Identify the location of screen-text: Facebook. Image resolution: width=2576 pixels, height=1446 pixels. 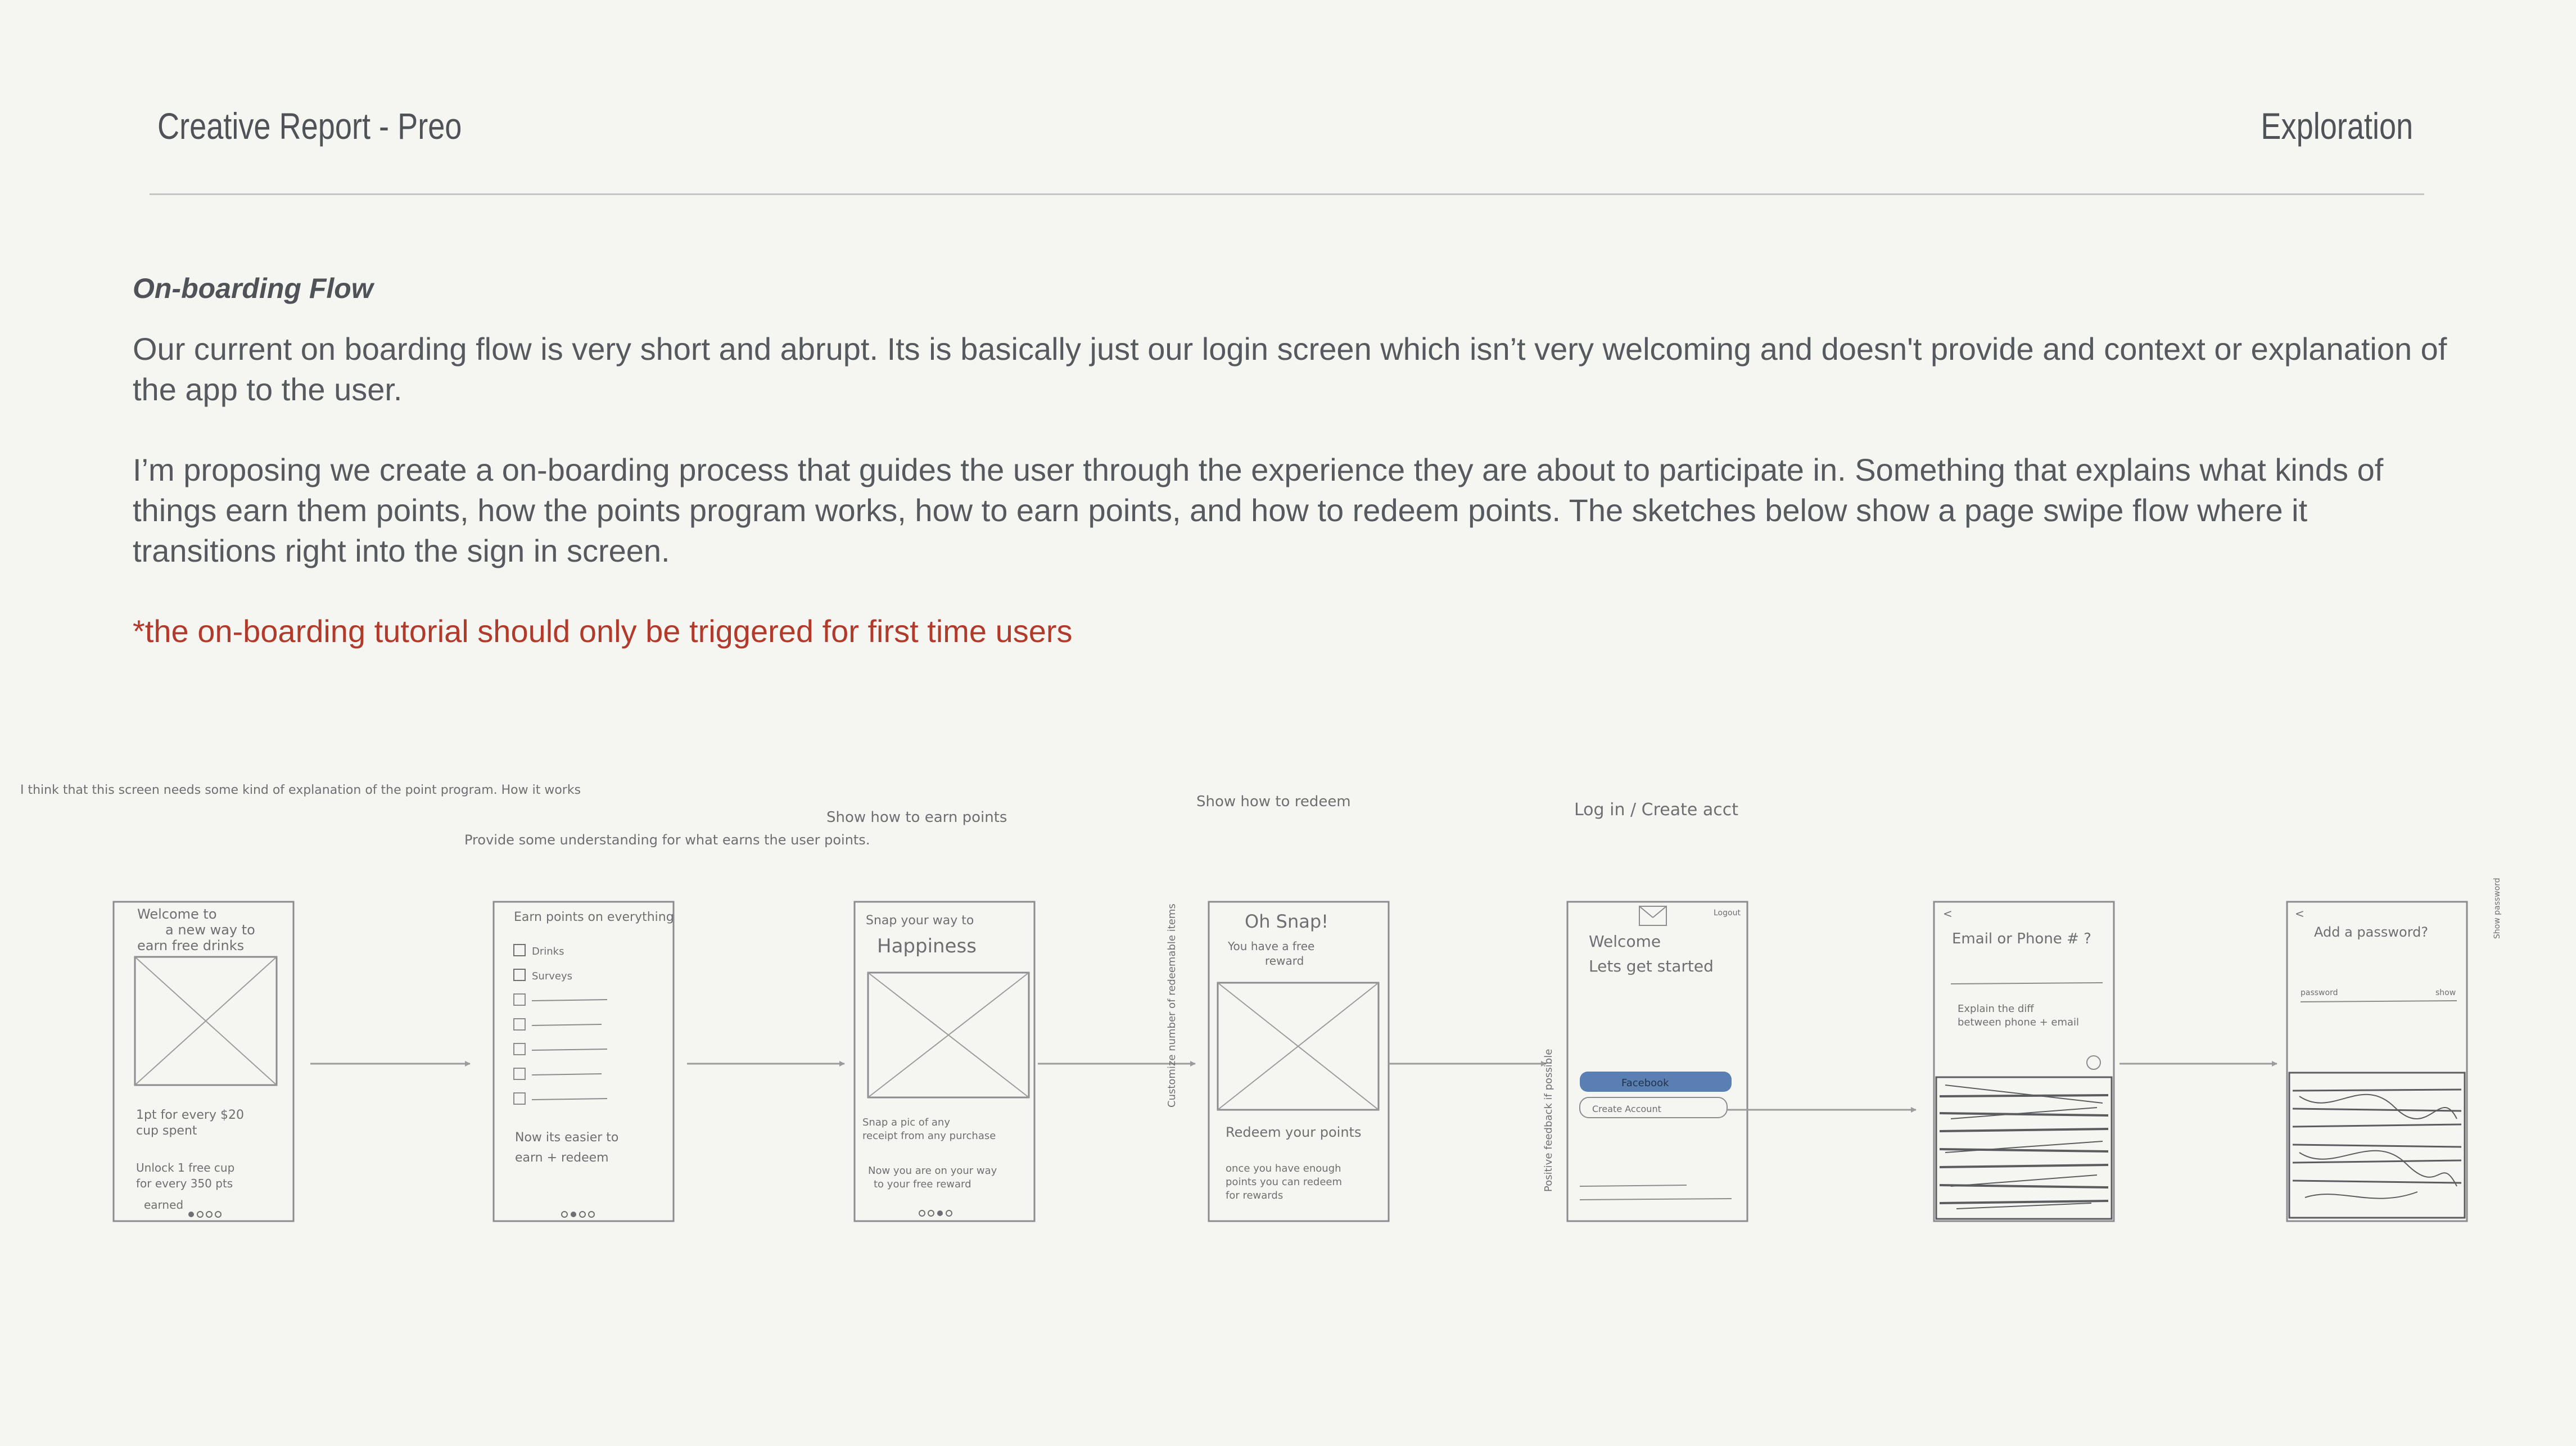
(1645, 1083).